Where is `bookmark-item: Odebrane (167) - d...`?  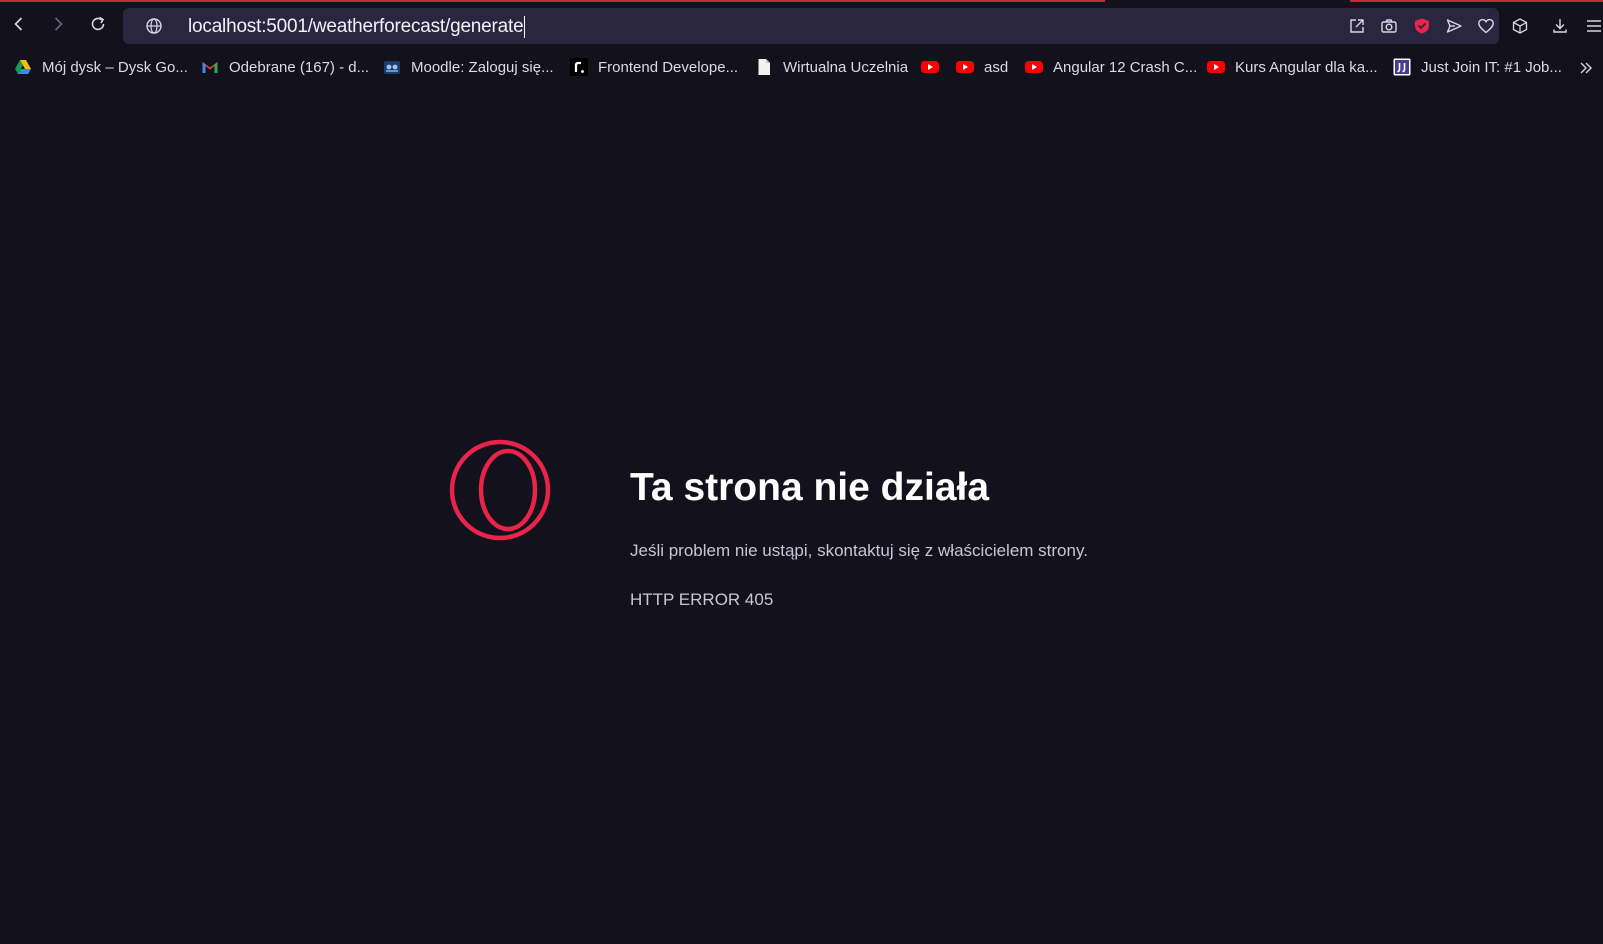
bookmark-item: Odebrane (167) - d... is located at coordinates (285, 67).